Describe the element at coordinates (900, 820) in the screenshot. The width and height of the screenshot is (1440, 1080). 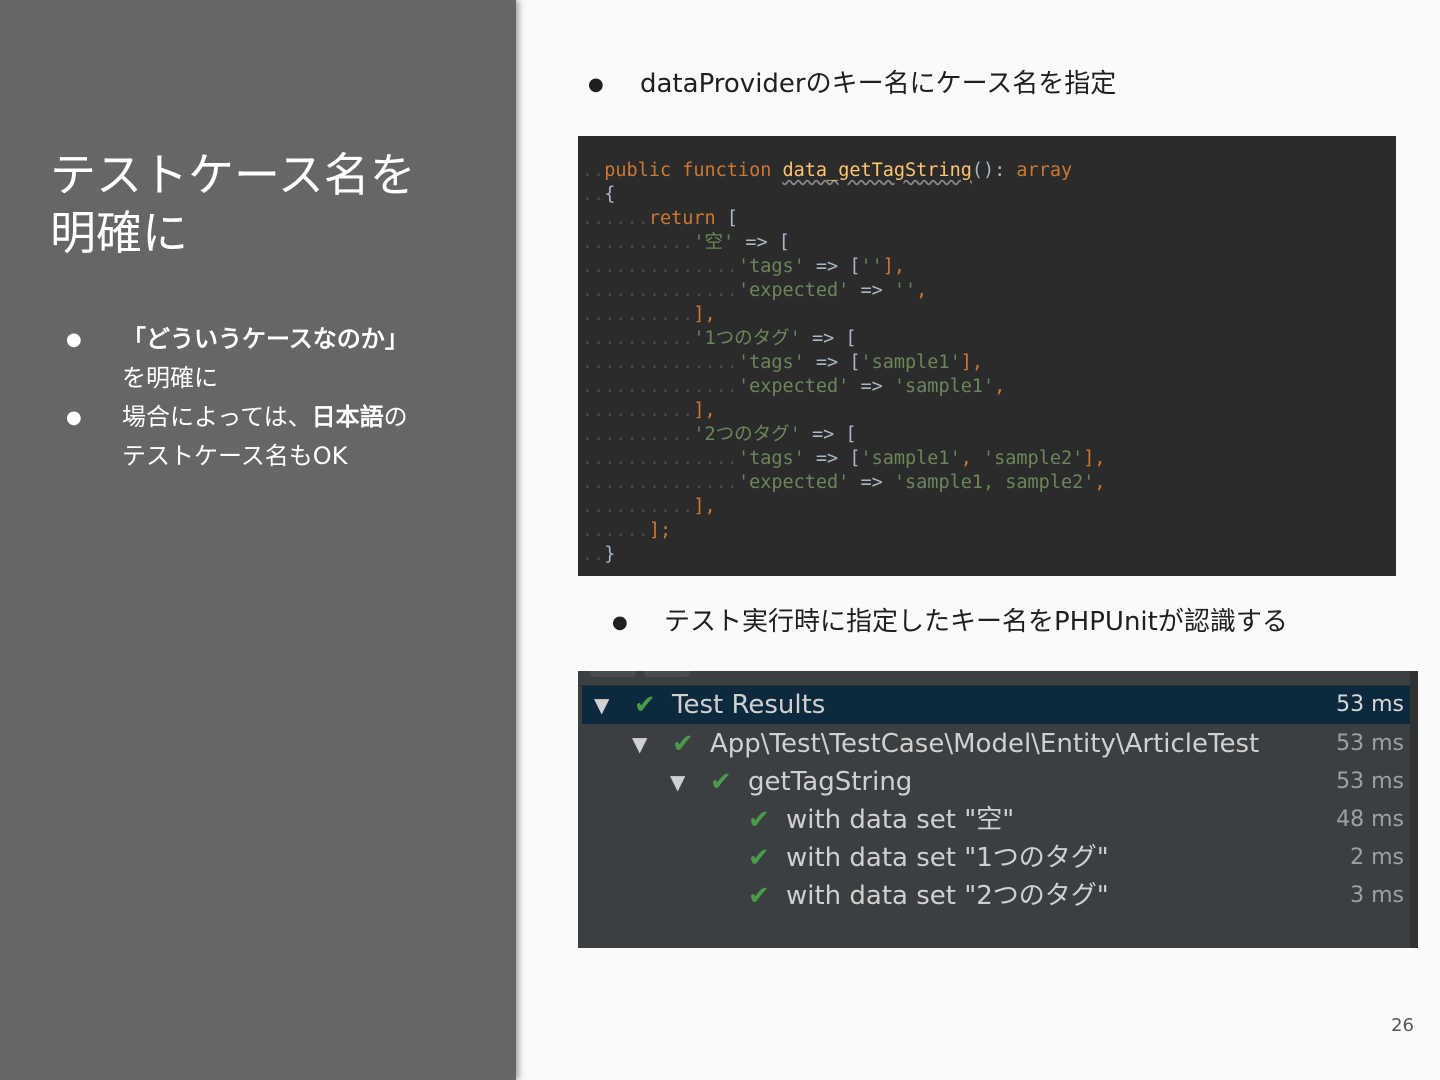
I see `result-label: with data set "空"` at that location.